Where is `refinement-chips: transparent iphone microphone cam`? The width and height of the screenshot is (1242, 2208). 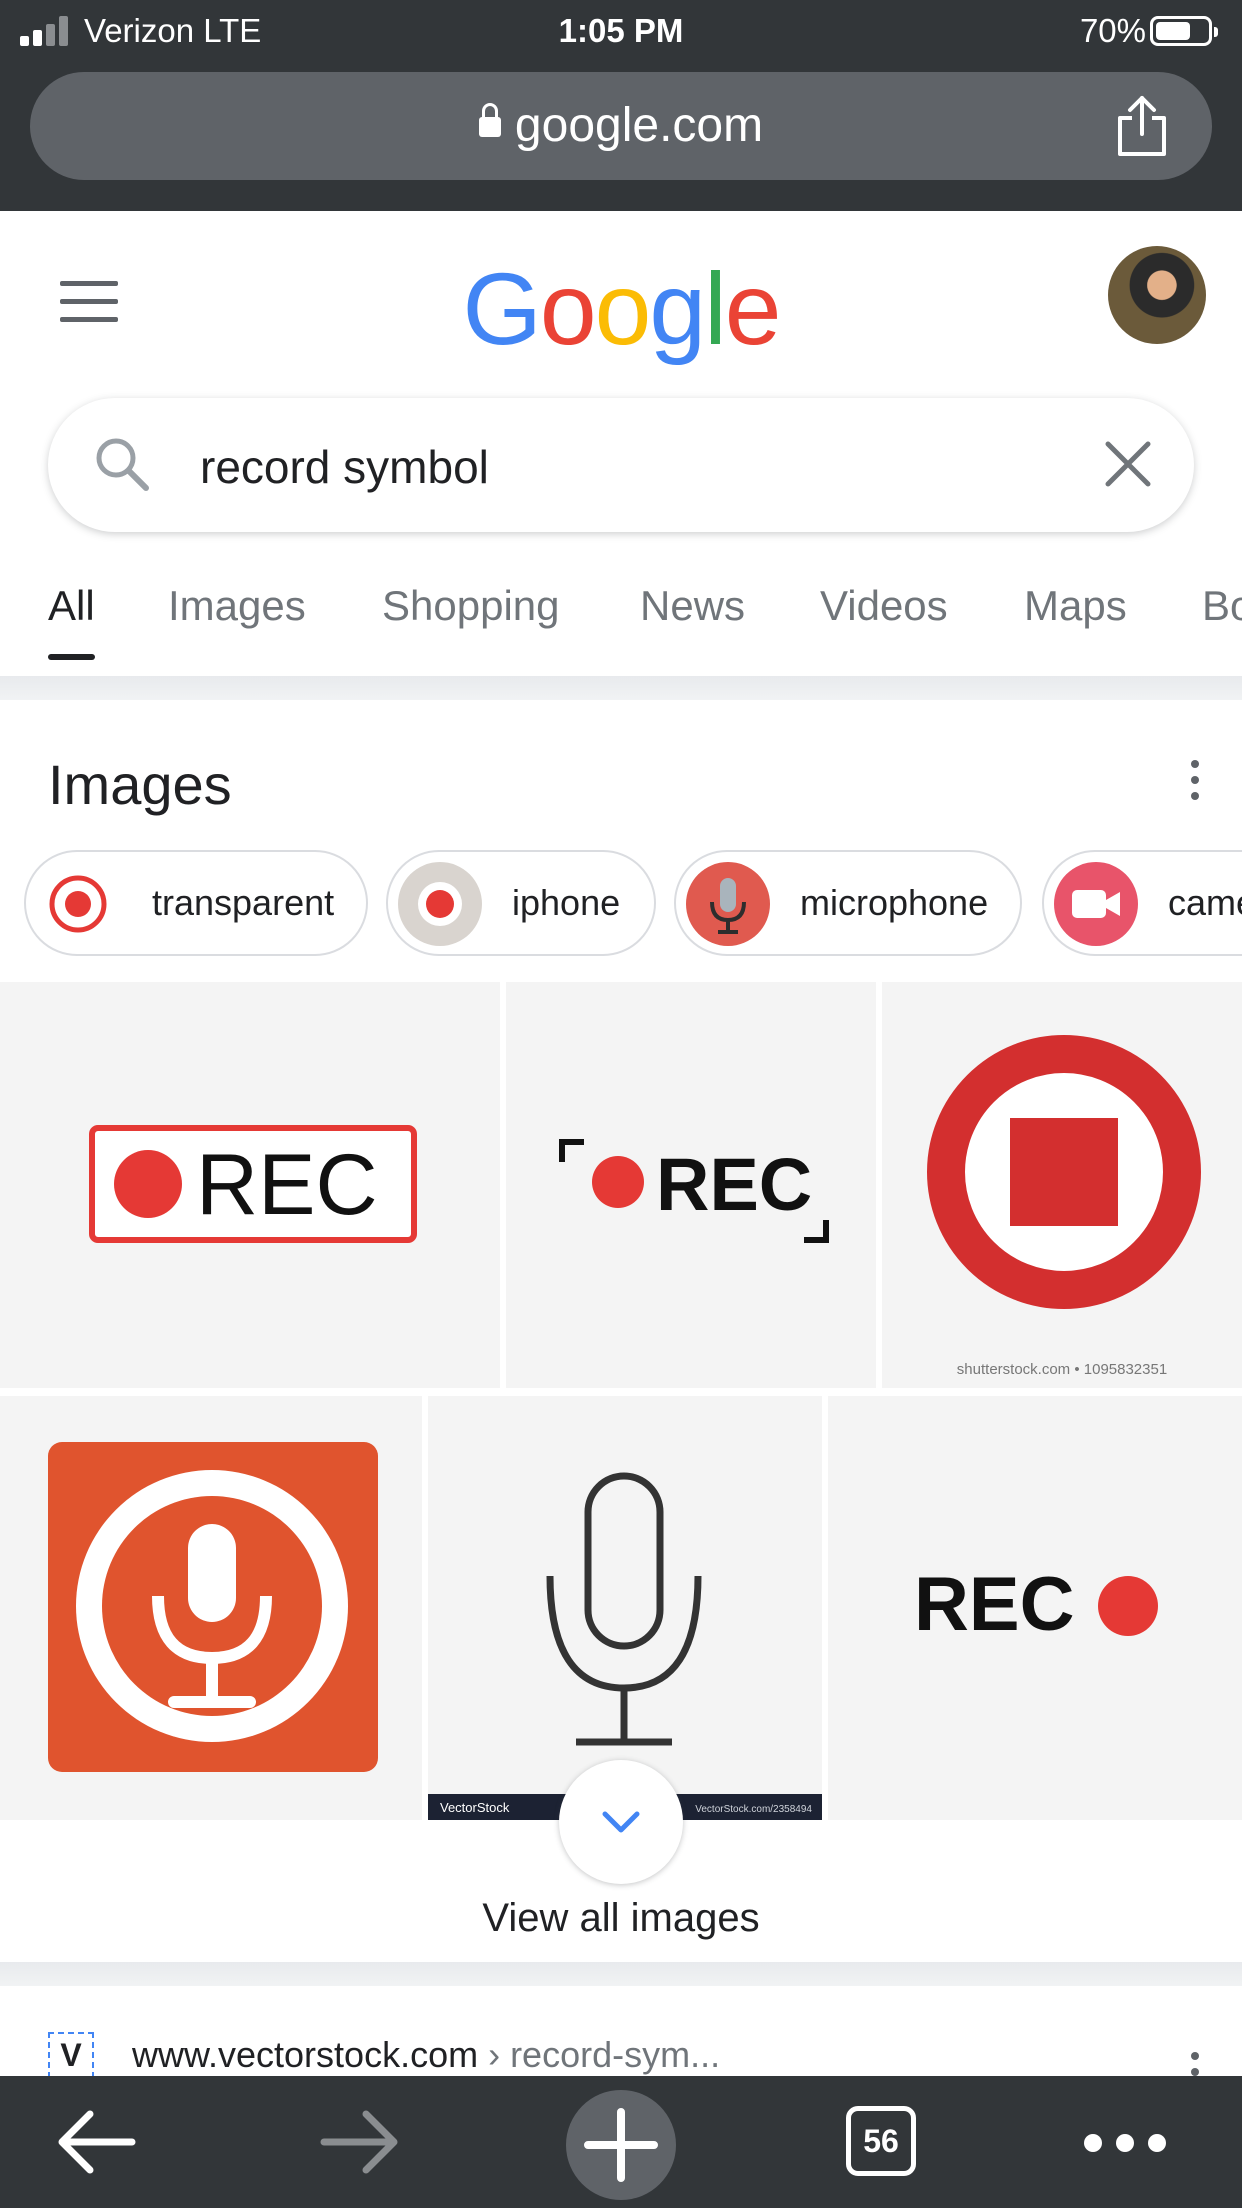
refinement-chips: transparent iphone microphone cam is located at coordinates (621, 905).